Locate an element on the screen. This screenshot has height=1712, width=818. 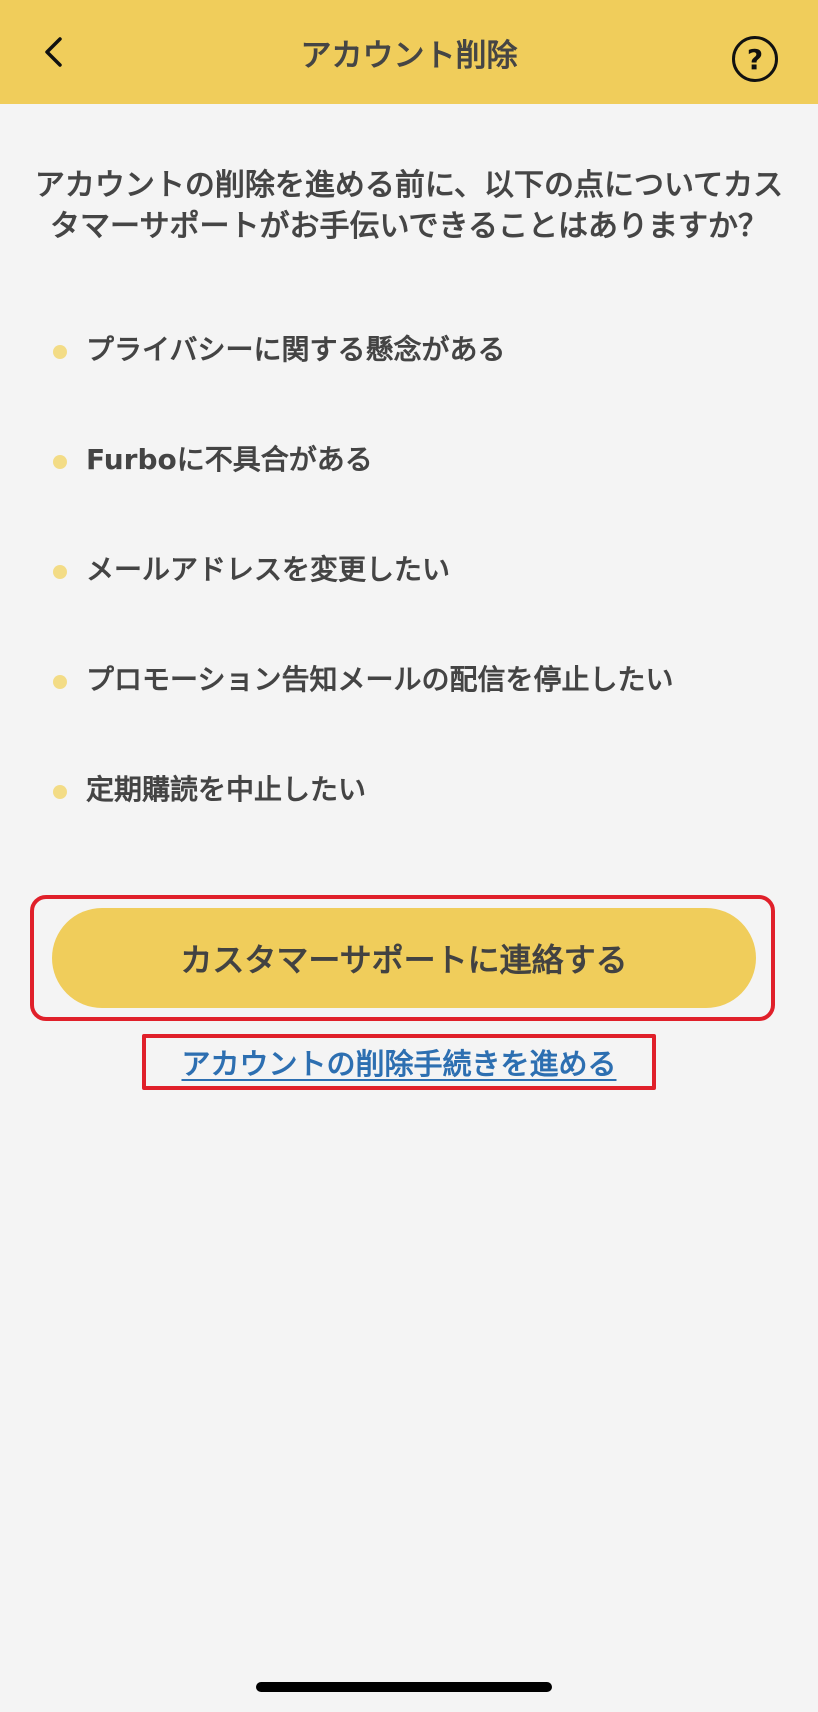
chevron-left-icon is located at coordinates (53, 52).